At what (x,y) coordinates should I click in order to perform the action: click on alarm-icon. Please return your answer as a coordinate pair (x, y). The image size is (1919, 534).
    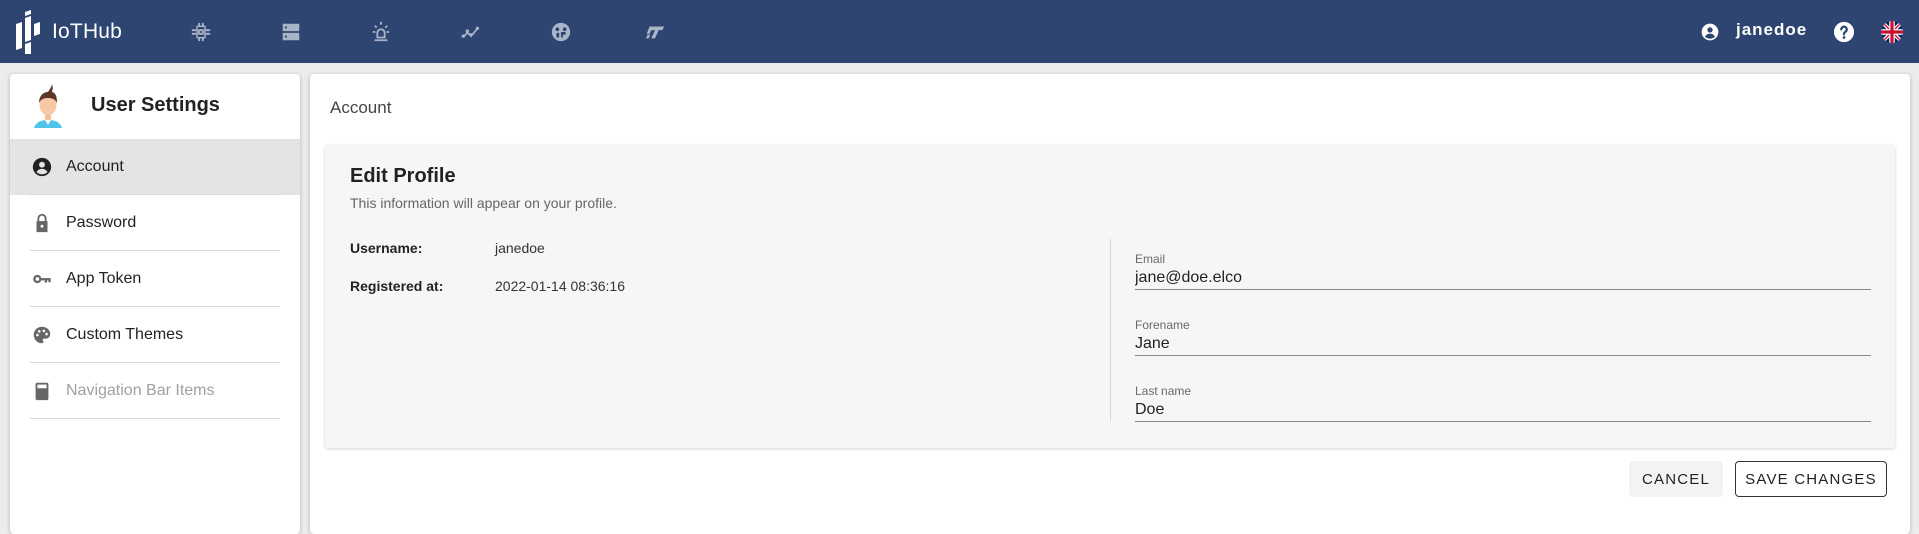
    Looking at the image, I should click on (381, 32).